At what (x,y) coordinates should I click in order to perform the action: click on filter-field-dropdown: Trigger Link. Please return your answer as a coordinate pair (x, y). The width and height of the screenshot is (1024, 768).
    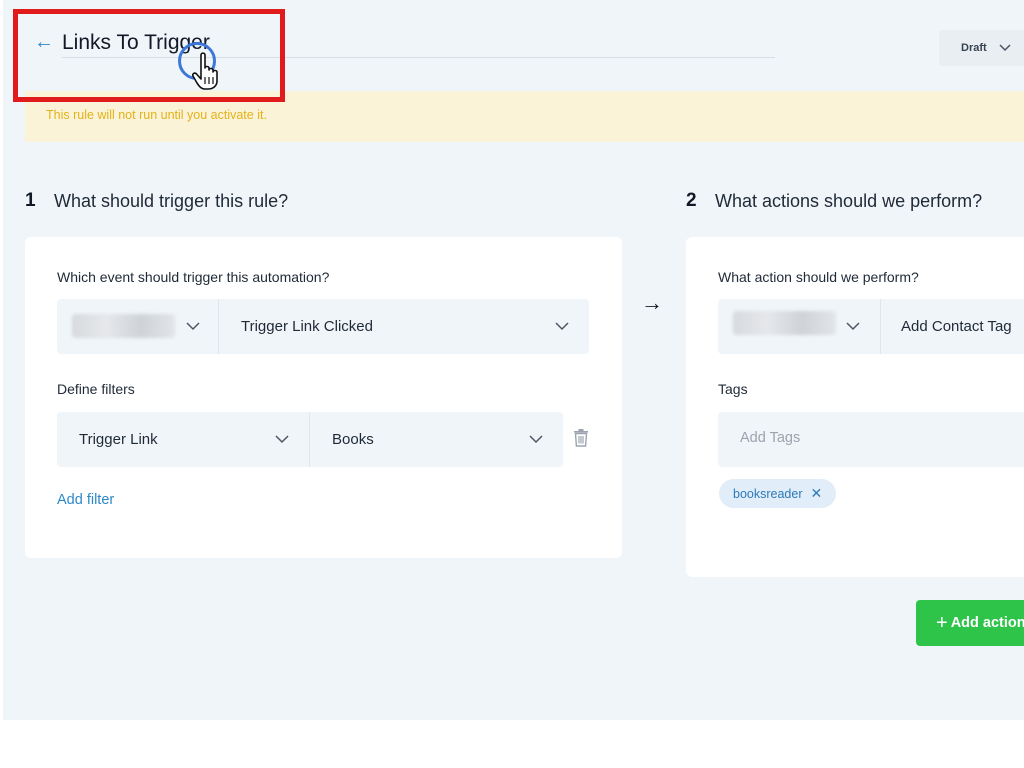
    Looking at the image, I should click on (183, 439).